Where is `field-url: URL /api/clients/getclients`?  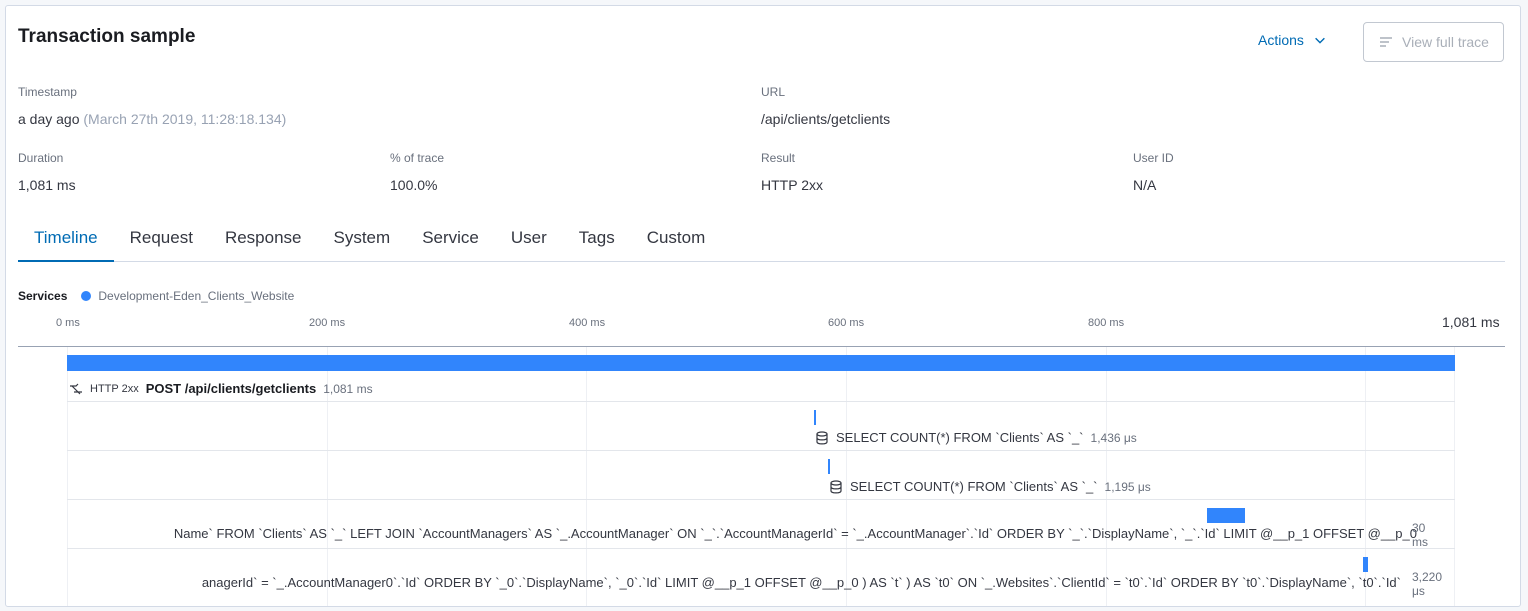 field-url: URL /api/clients/getclients is located at coordinates (825, 106).